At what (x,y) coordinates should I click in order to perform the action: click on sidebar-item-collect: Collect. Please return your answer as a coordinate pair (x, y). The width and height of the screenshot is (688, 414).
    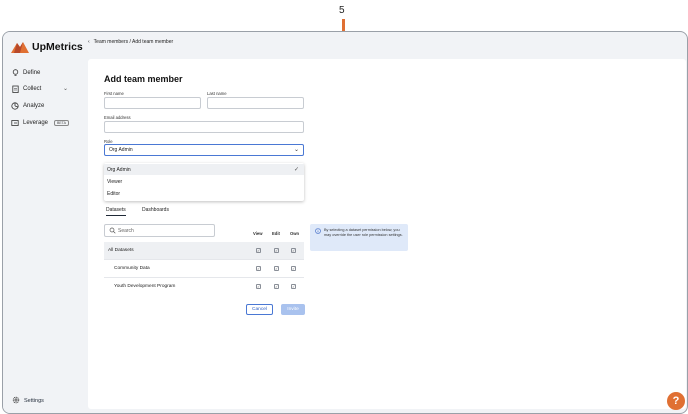
    Looking at the image, I should click on (26, 89).